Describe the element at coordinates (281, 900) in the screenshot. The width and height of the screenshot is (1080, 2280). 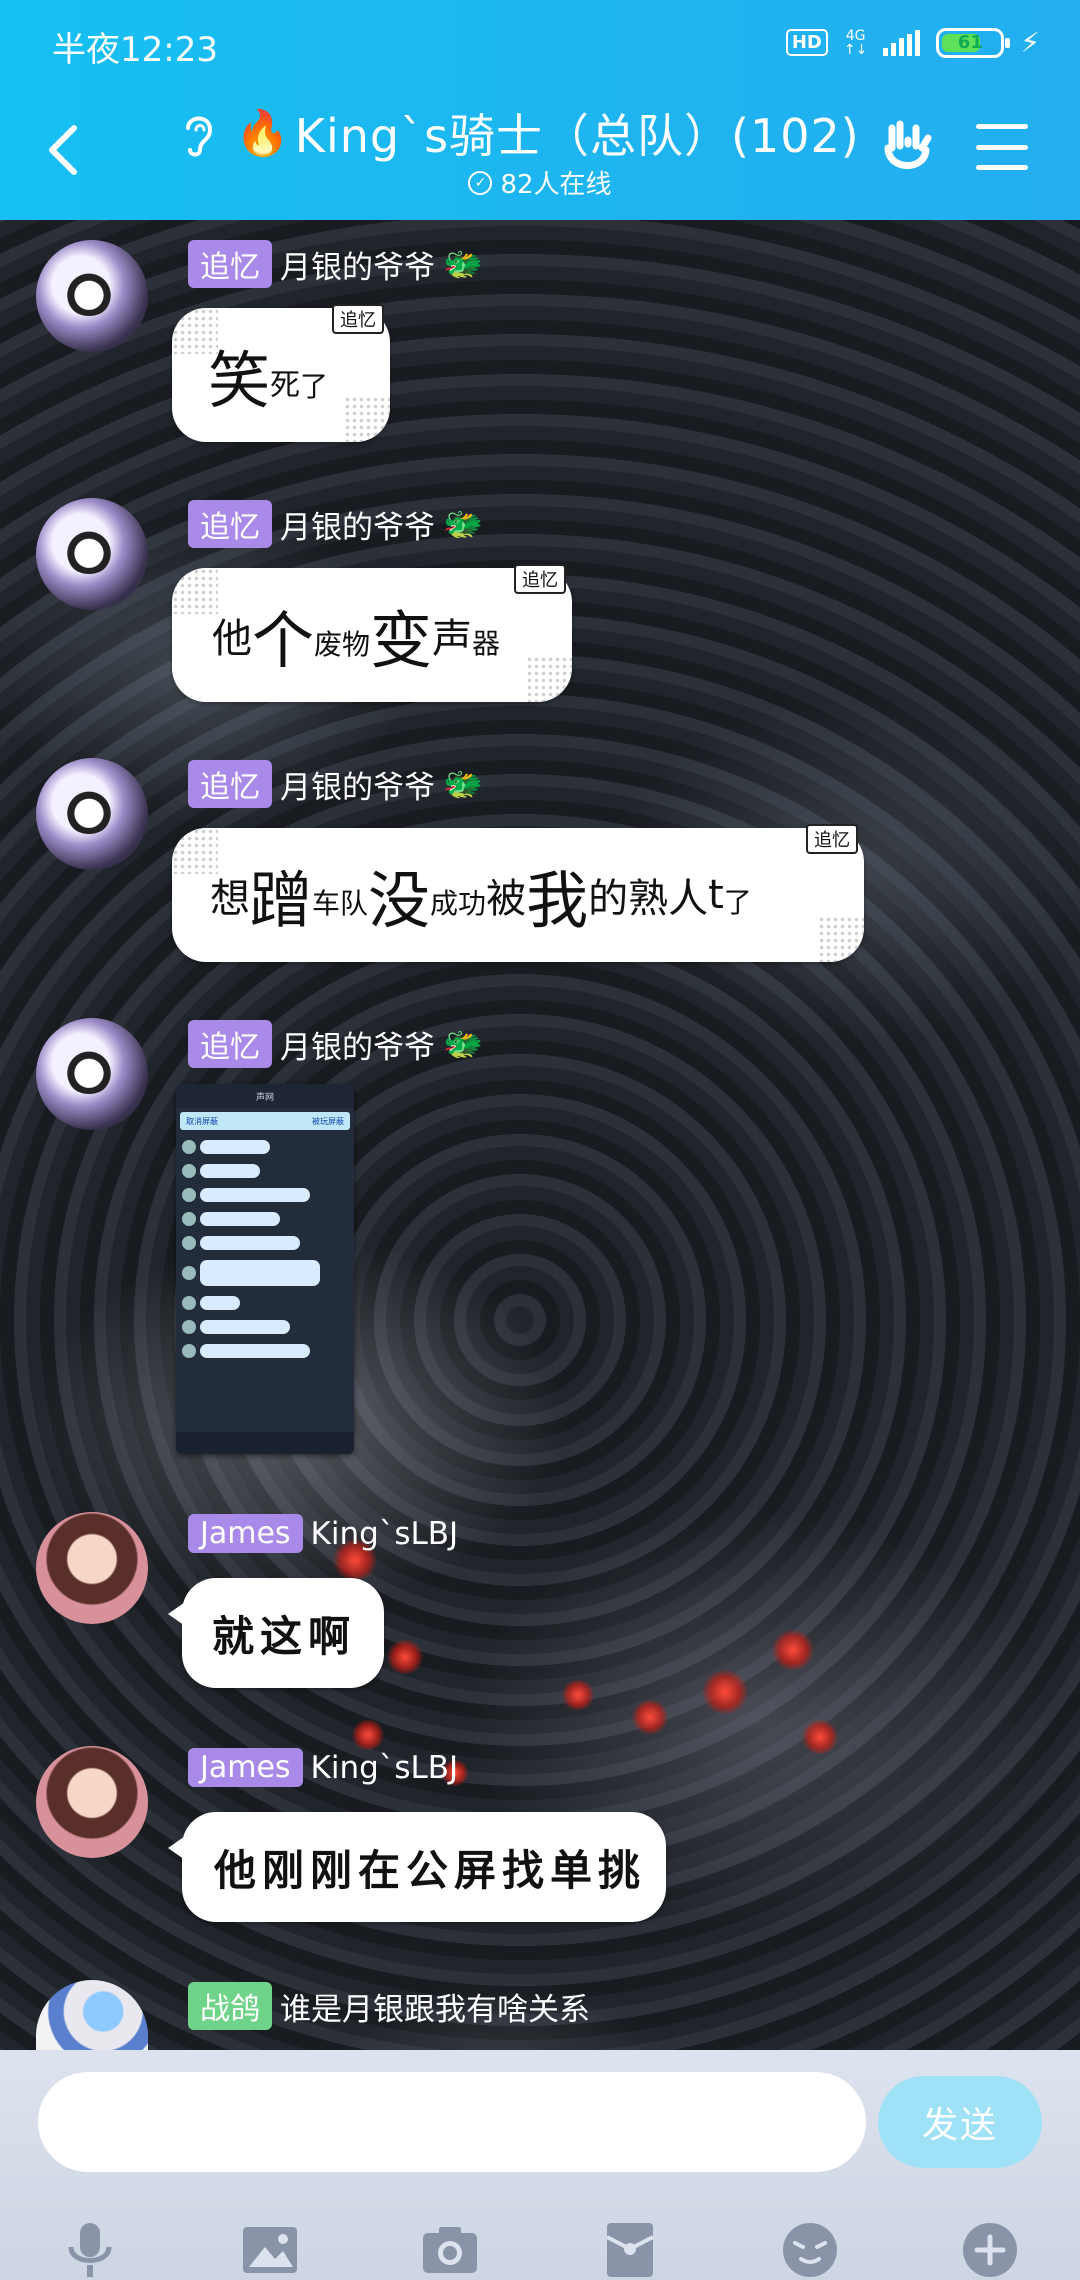
I see `message-text: 蹭` at that location.